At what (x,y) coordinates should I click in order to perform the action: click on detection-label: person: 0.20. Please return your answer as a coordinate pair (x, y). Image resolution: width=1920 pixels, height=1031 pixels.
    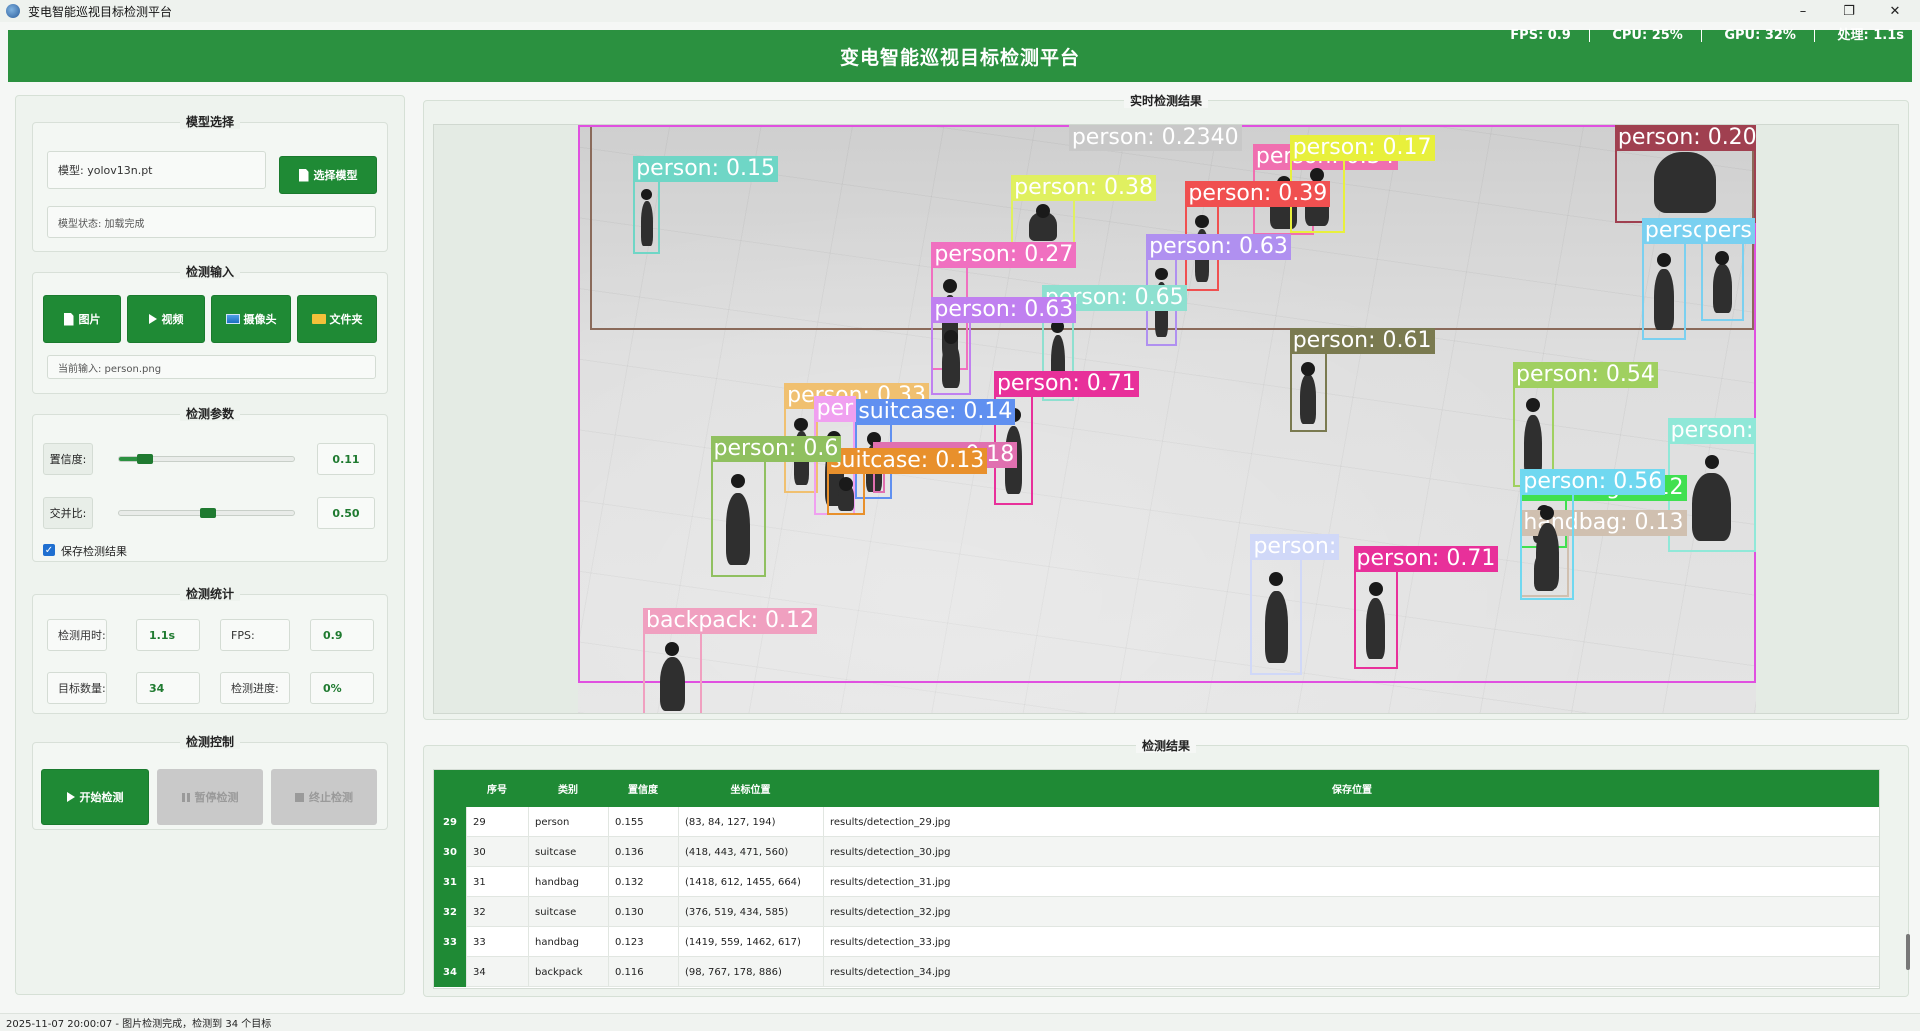
    Looking at the image, I should click on (1685, 138).